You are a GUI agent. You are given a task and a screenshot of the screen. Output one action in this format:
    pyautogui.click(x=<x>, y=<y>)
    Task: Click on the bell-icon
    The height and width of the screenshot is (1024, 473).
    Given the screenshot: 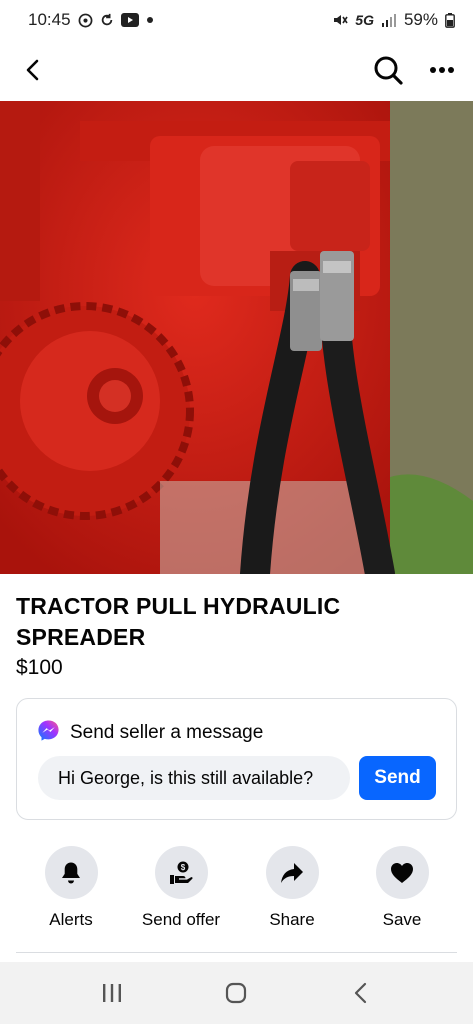 What is the action you would take?
    pyautogui.click(x=71, y=872)
    